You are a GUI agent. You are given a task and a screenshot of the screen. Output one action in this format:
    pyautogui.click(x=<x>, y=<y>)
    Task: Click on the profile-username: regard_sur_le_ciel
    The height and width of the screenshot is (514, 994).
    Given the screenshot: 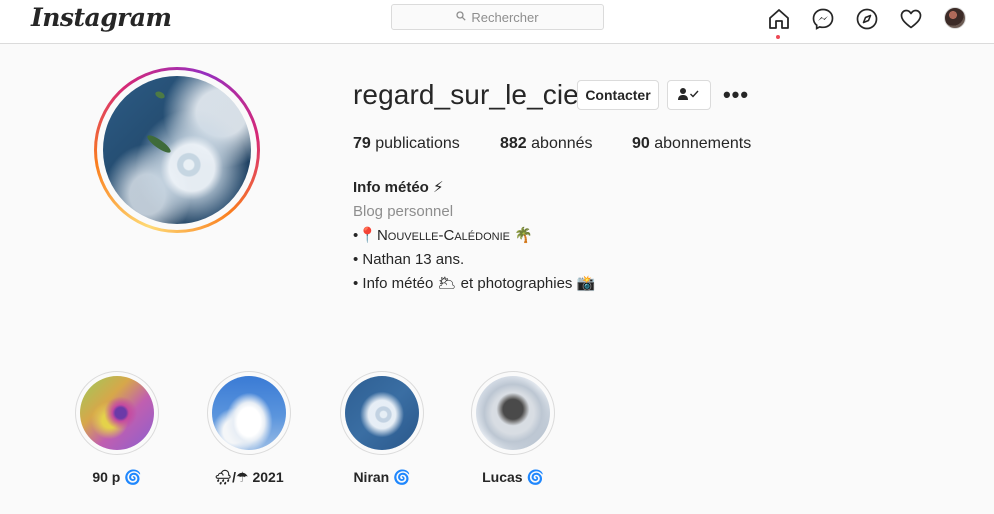 What is the action you would take?
    pyautogui.click(x=469, y=94)
    